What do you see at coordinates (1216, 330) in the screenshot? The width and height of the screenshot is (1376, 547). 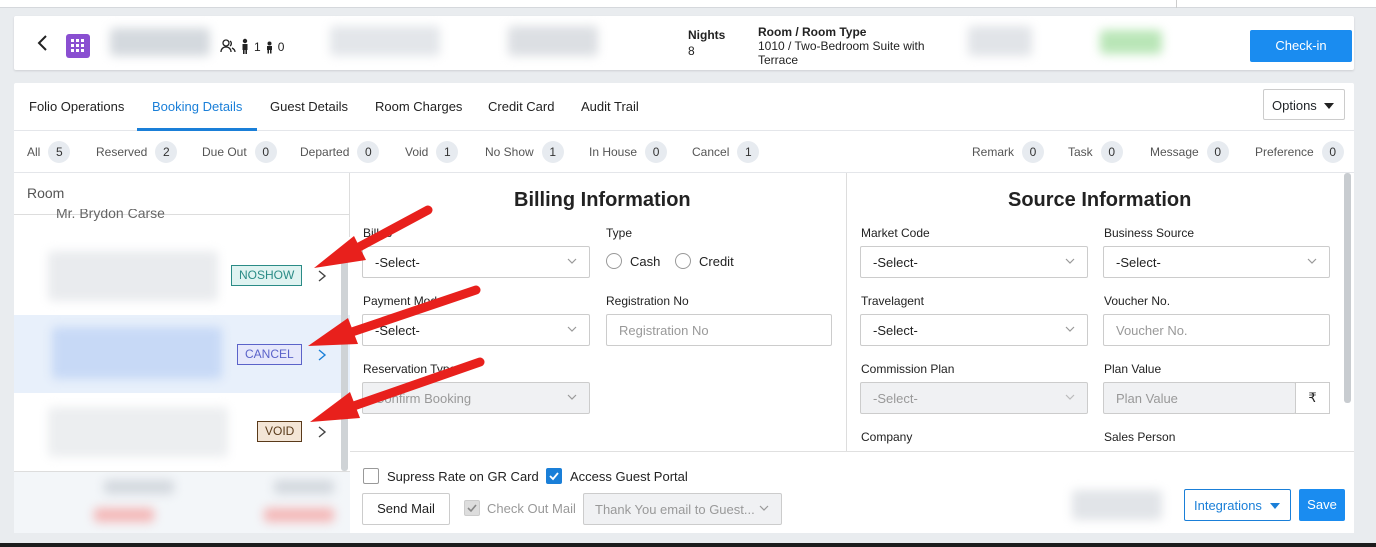 I see `voucher-input: Voucher No.` at bounding box center [1216, 330].